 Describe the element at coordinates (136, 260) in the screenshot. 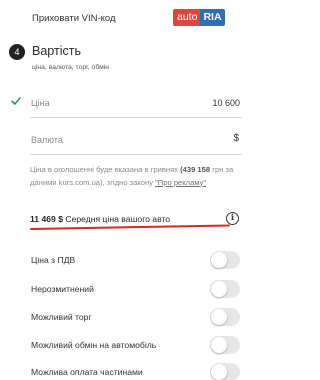

I see `option-vat: Ціна з ПДВ` at that location.